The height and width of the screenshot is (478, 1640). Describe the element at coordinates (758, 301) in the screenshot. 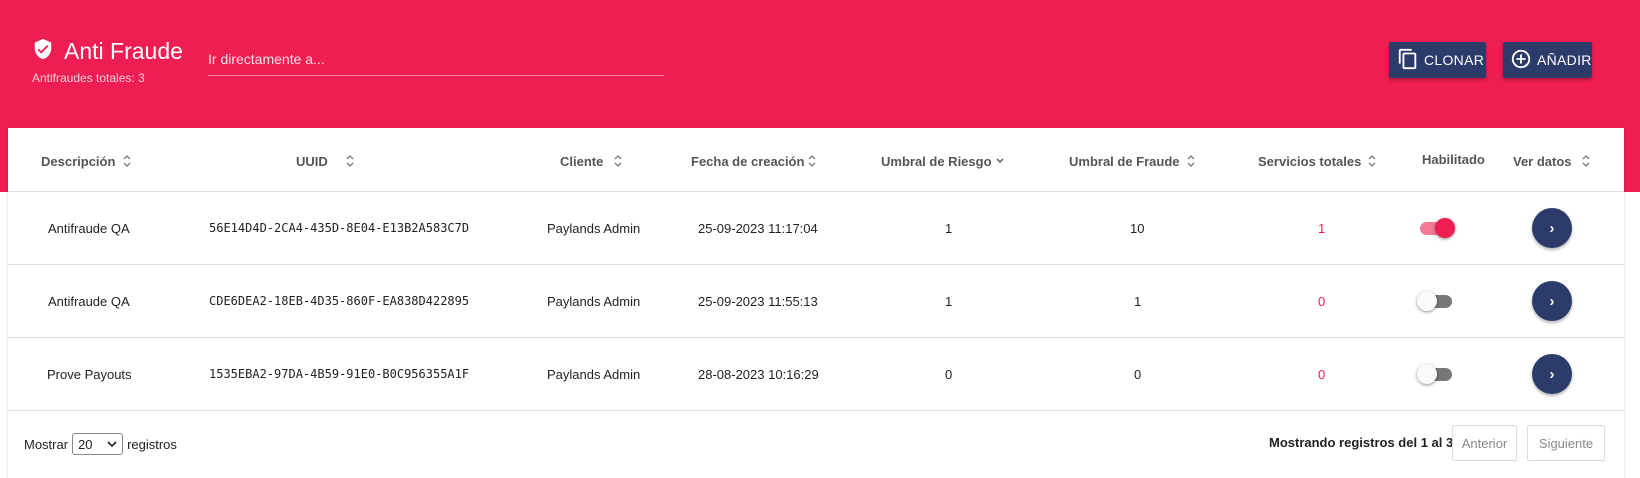

I see `cell-fecha: 25-09-2023 11:55:13` at that location.